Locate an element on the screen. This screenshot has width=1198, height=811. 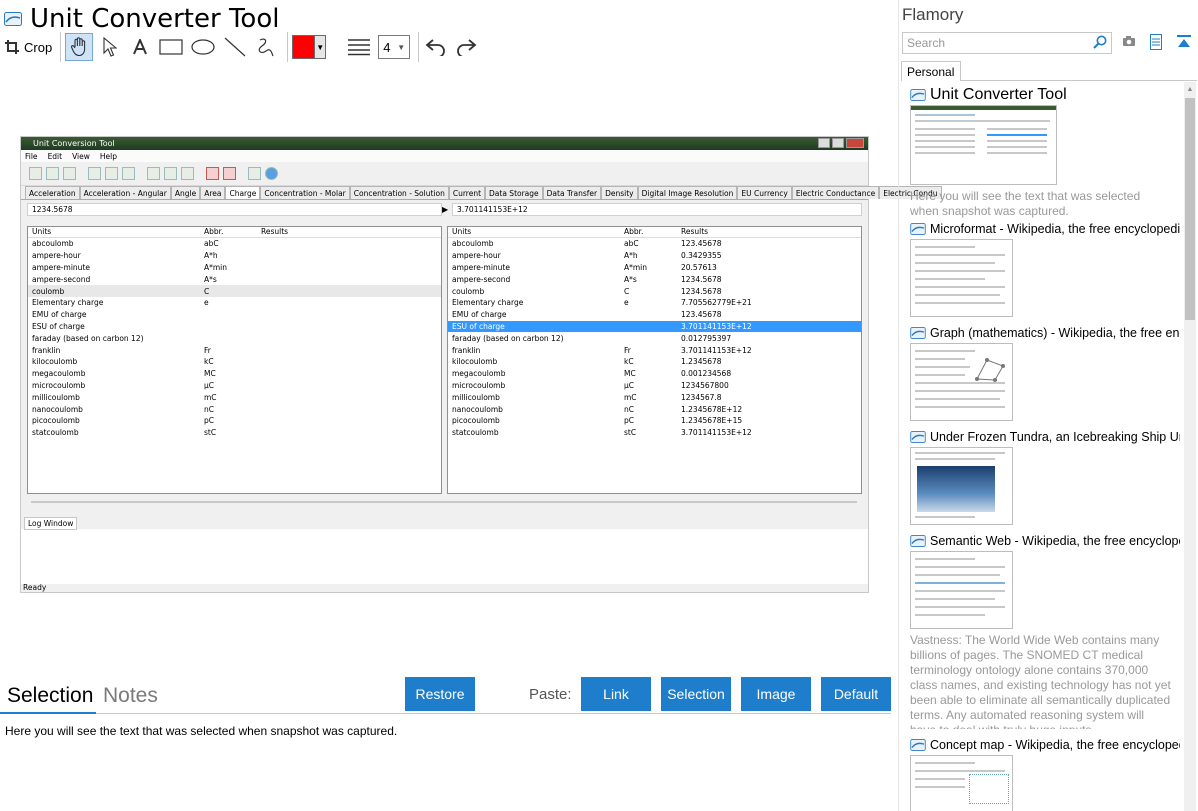
table-cell: C is located at coordinates (207, 291).